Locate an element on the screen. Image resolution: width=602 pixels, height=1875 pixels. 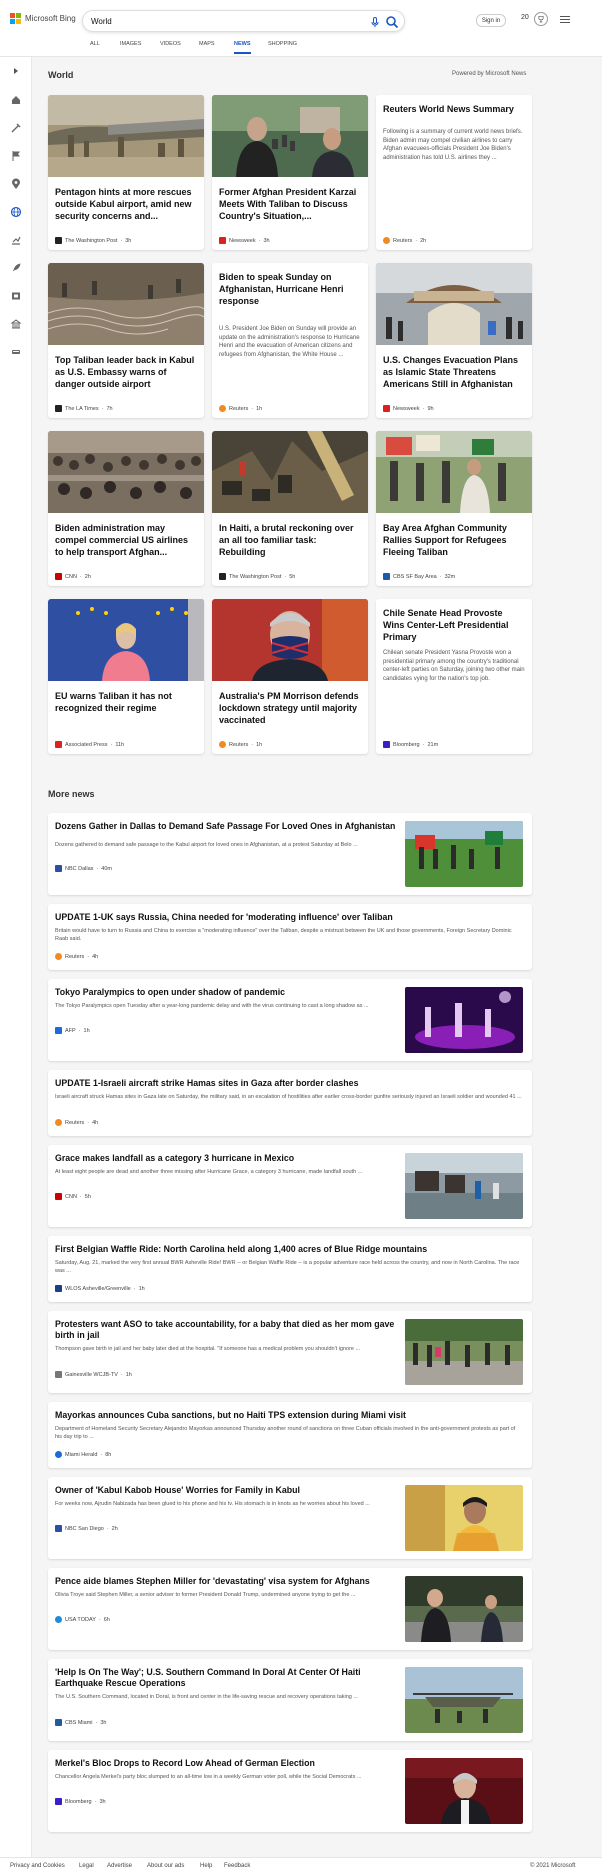
source-time: 2h is located at coordinates (87, 576).